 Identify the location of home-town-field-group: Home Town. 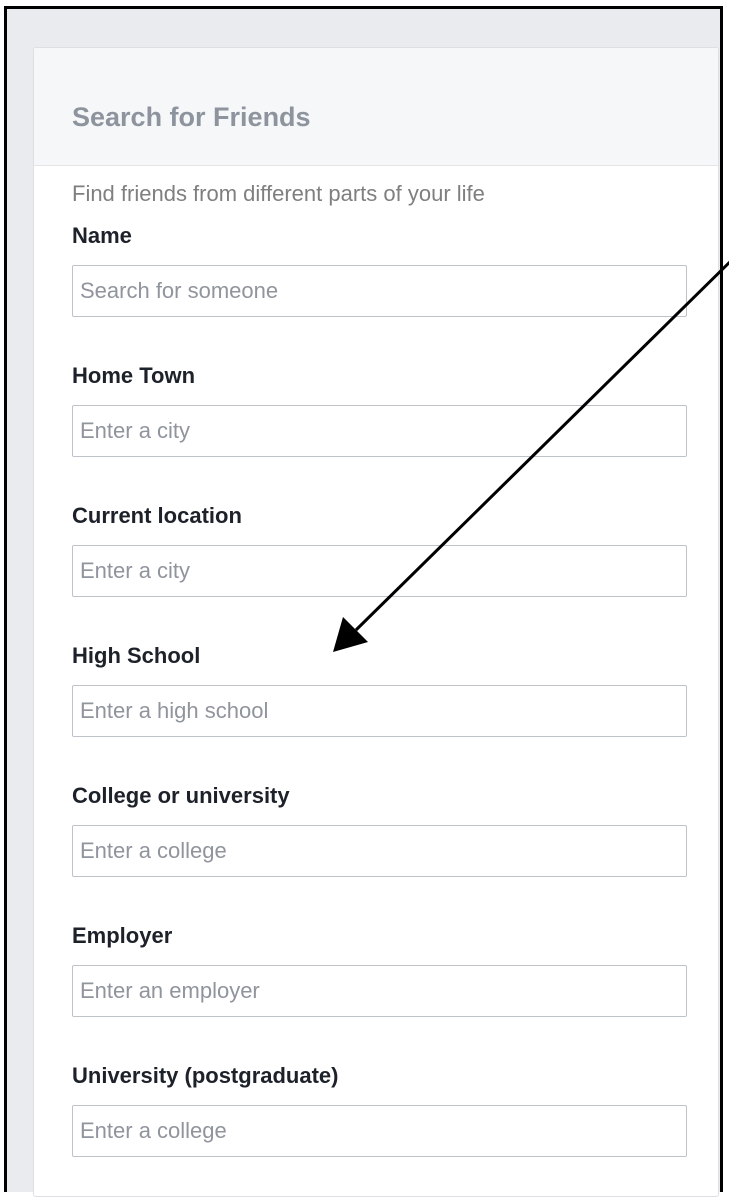
(395, 411).